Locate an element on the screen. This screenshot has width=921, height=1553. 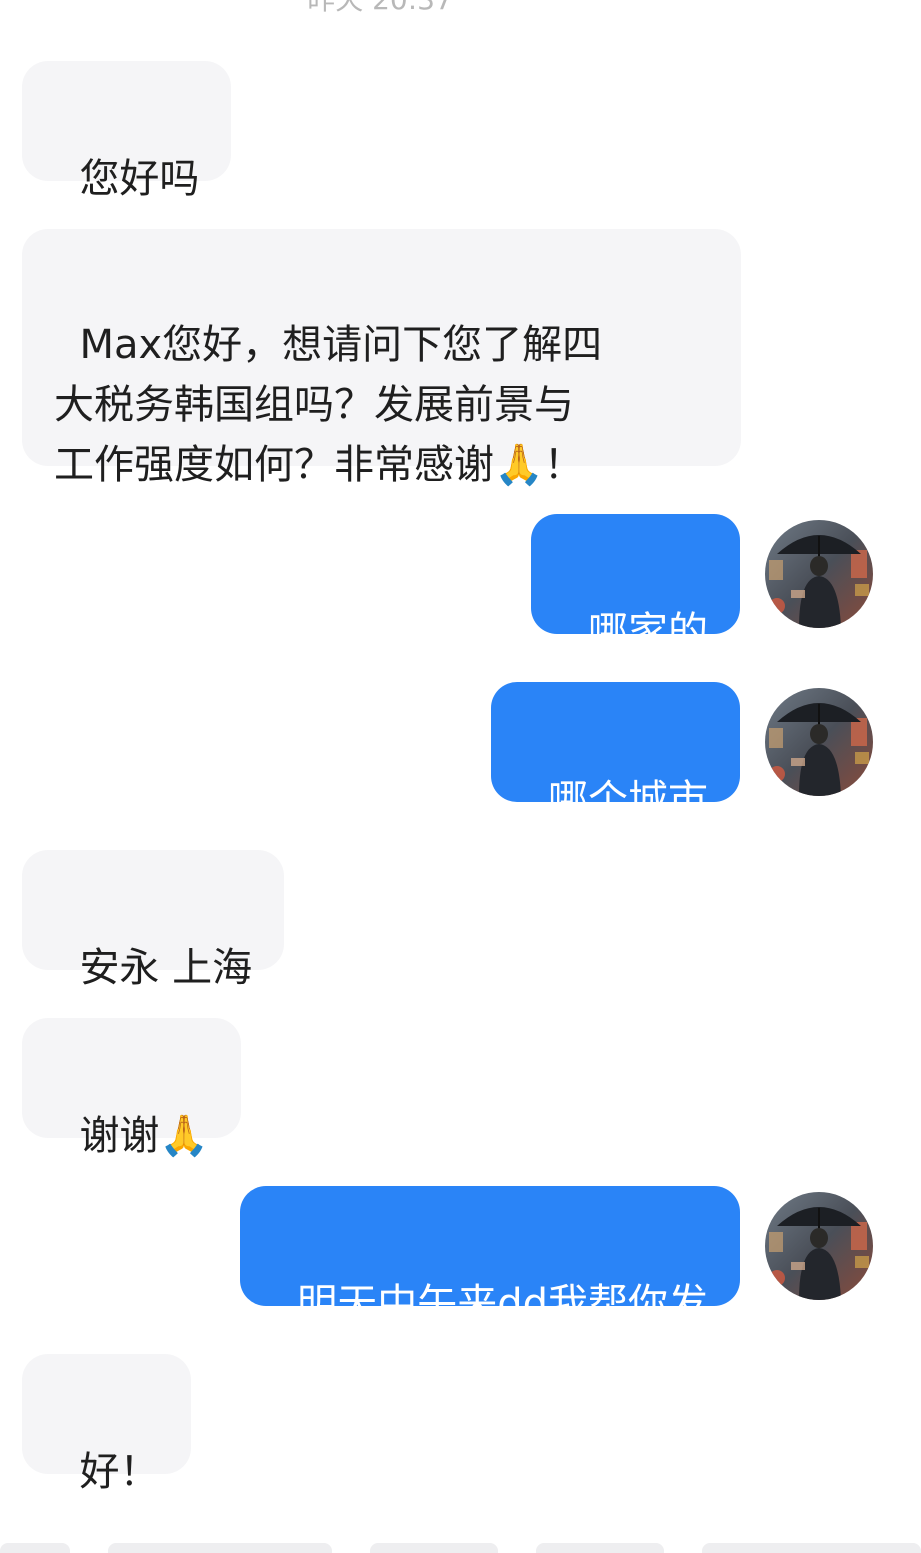
message-bubble-outgoing: 明天中午来dd我帮你发 is located at coordinates (489, 1256).